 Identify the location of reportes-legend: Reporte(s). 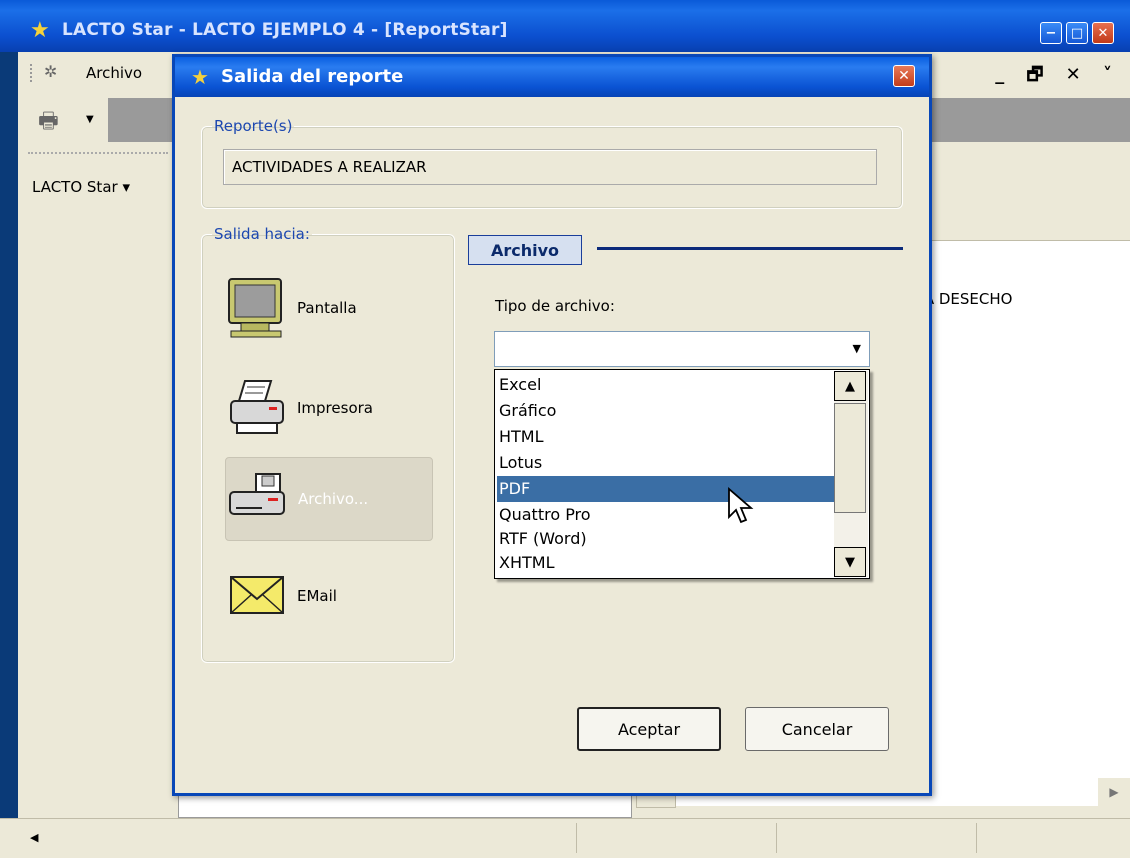
(253, 126).